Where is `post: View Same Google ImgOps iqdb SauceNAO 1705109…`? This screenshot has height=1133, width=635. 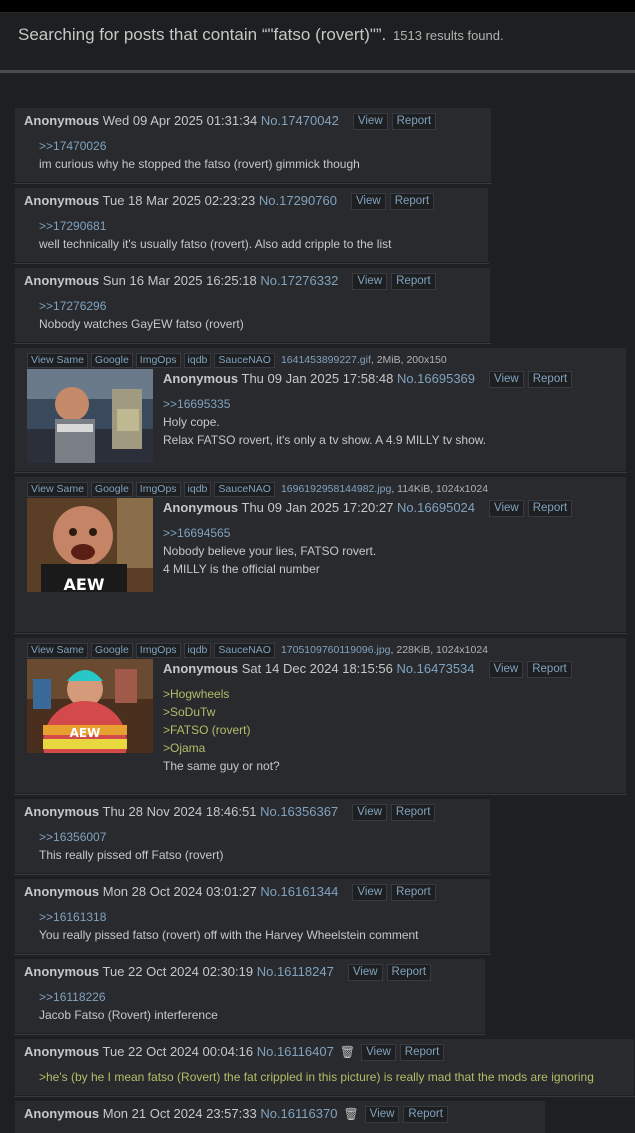
post: View Same Google ImgOps iqdb SauceNAO 1705109… is located at coordinates (320, 715).